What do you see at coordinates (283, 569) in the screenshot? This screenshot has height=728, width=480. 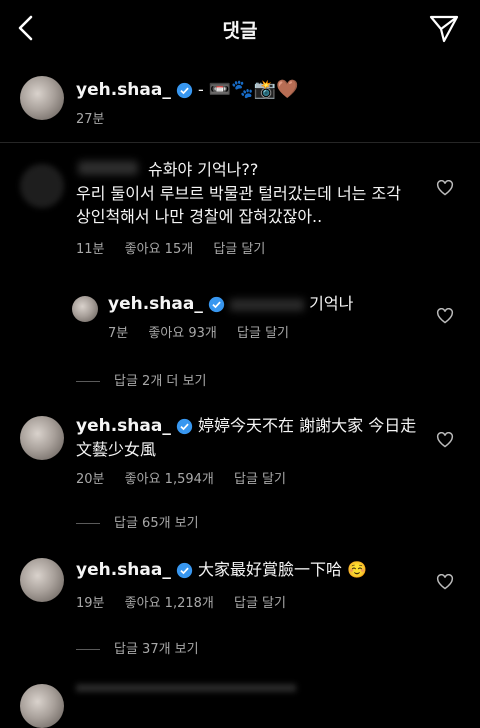 I see `comment-text: 大家最好賞臉一下哈 ☺️` at bounding box center [283, 569].